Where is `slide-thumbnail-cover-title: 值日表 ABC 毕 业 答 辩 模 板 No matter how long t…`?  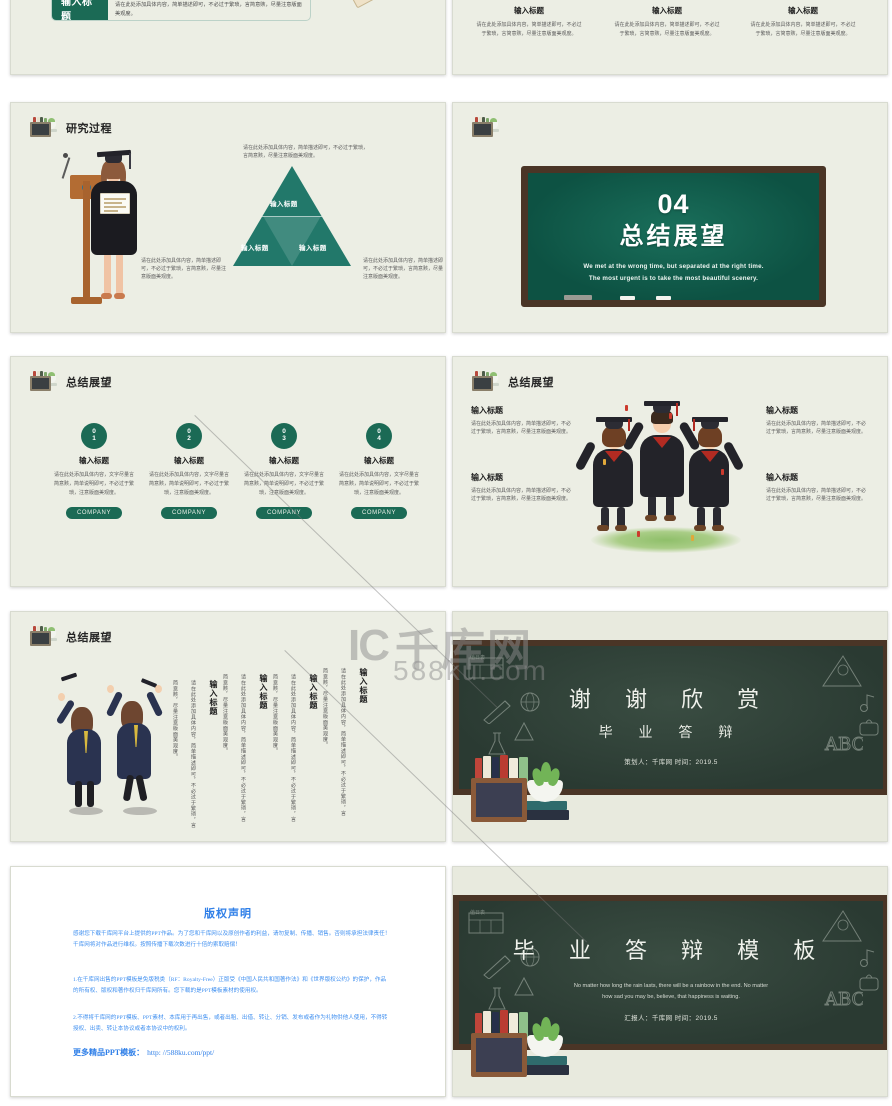
slide-thumbnail-cover-title: 值日表 ABC 毕 业 答 辩 模 板 No matter how long t… is located at coordinates (670, 981).